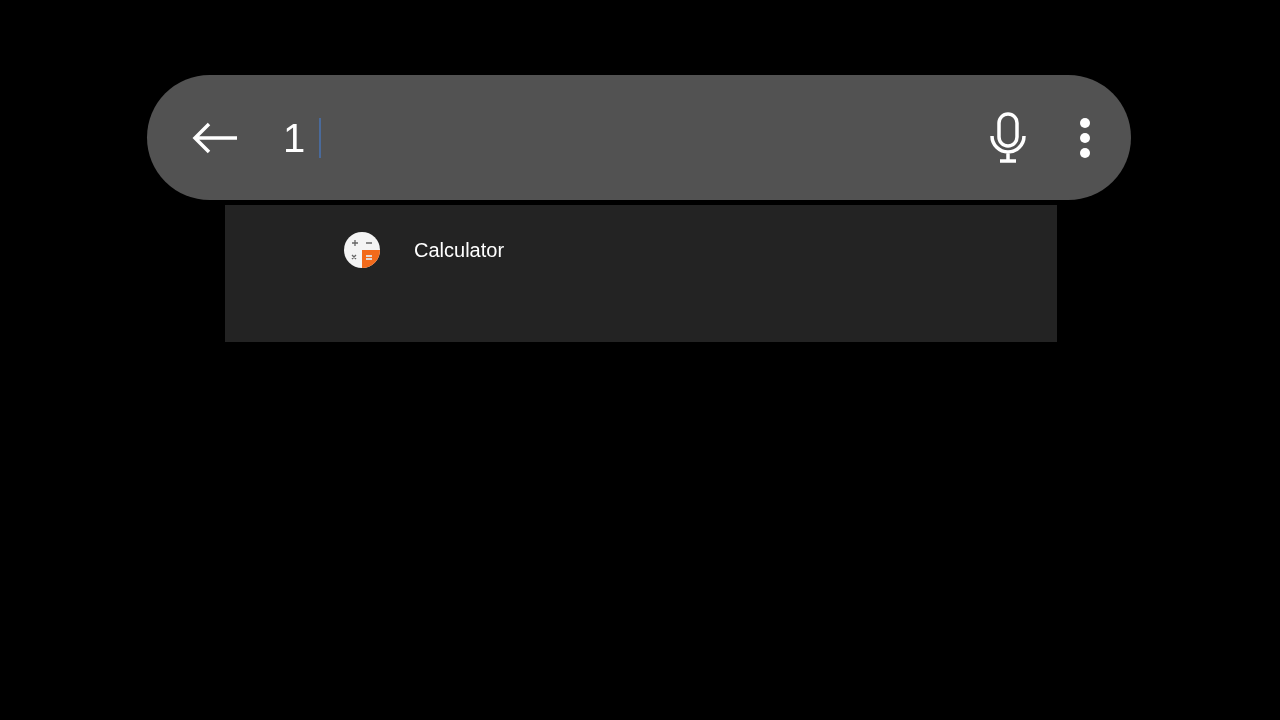 The image size is (1280, 720). Describe the element at coordinates (362, 250) in the screenshot. I see `calculator-icon` at that location.